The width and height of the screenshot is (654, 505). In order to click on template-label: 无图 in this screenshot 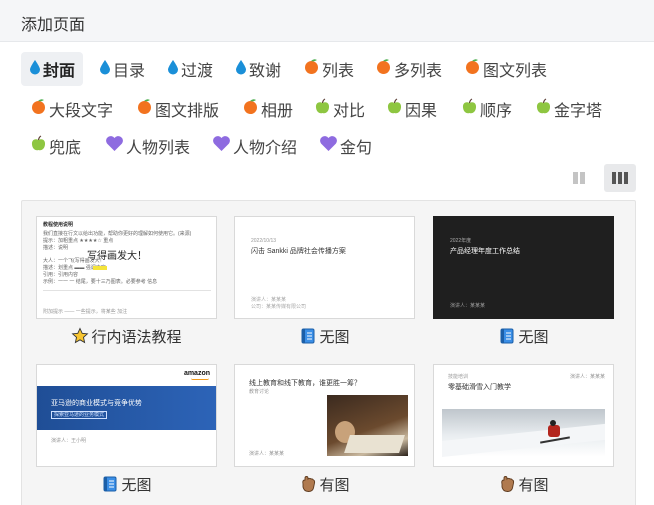, I will do `click(523, 336)`.